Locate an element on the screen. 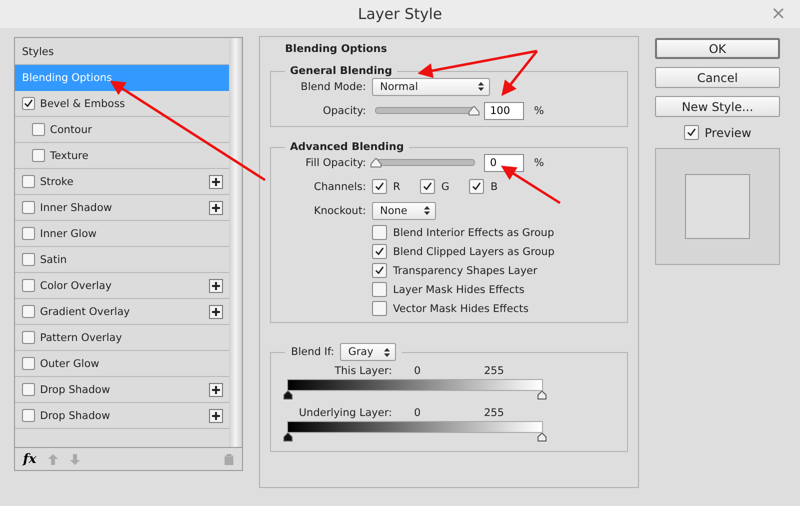 Image resolution: width=800 pixels, height=506 pixels. field-label: Opacity: is located at coordinates (344, 110).